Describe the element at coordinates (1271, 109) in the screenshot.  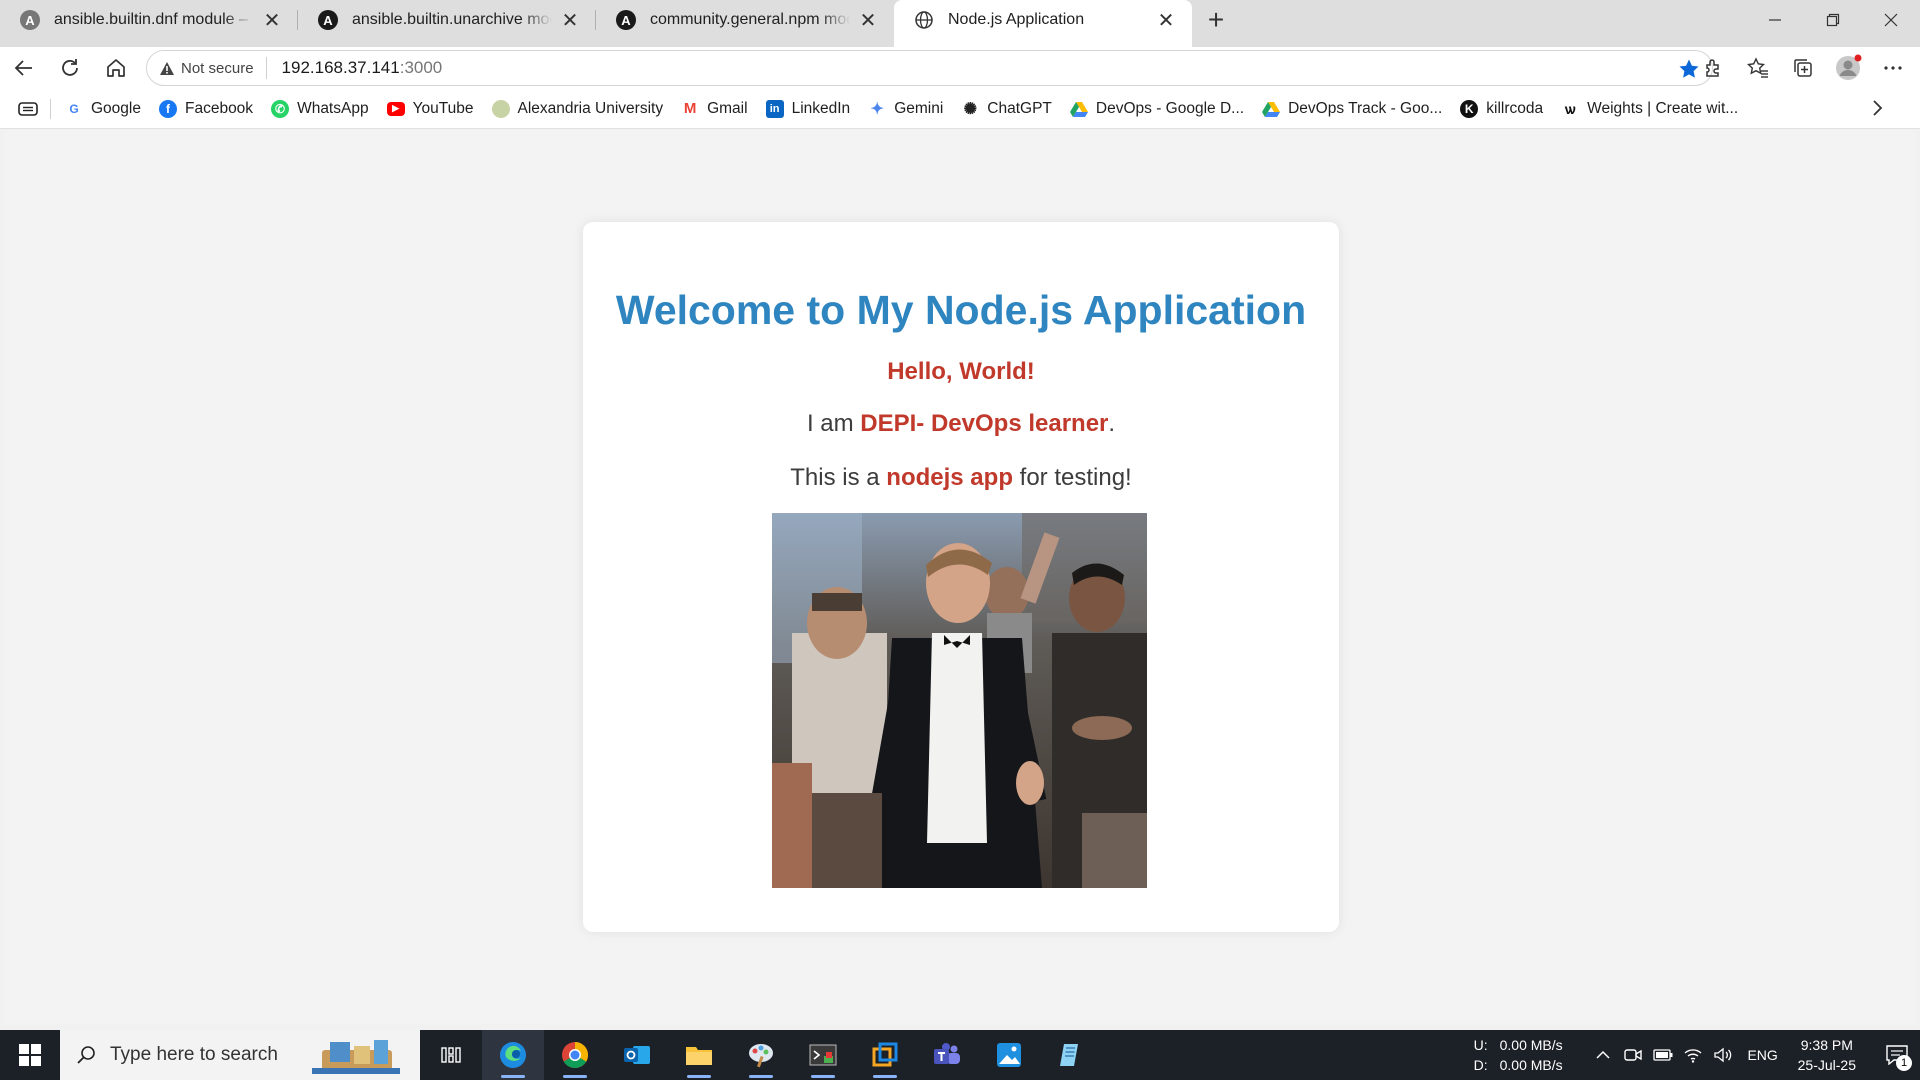
I see `google-drive-icon` at that location.